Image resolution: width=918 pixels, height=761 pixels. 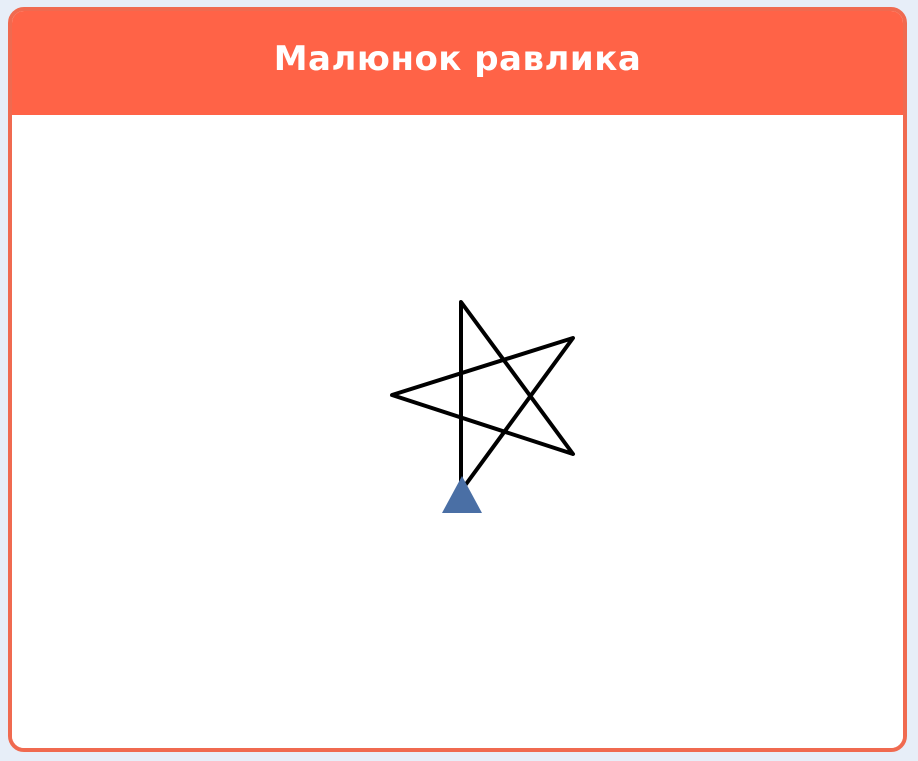 What do you see at coordinates (482, 396) in the screenshot?
I see `star-trail` at bounding box center [482, 396].